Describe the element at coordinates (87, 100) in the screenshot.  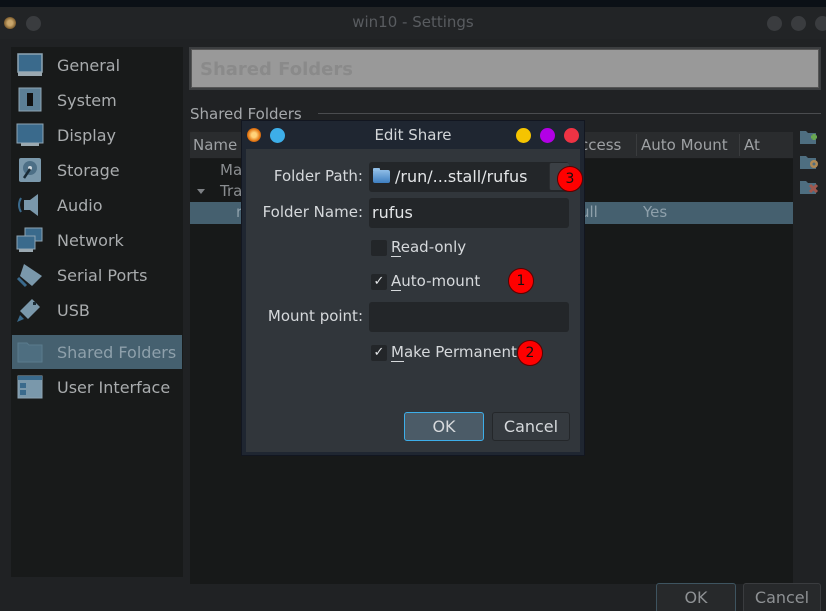
I see `sidebar-item-label: System` at that location.